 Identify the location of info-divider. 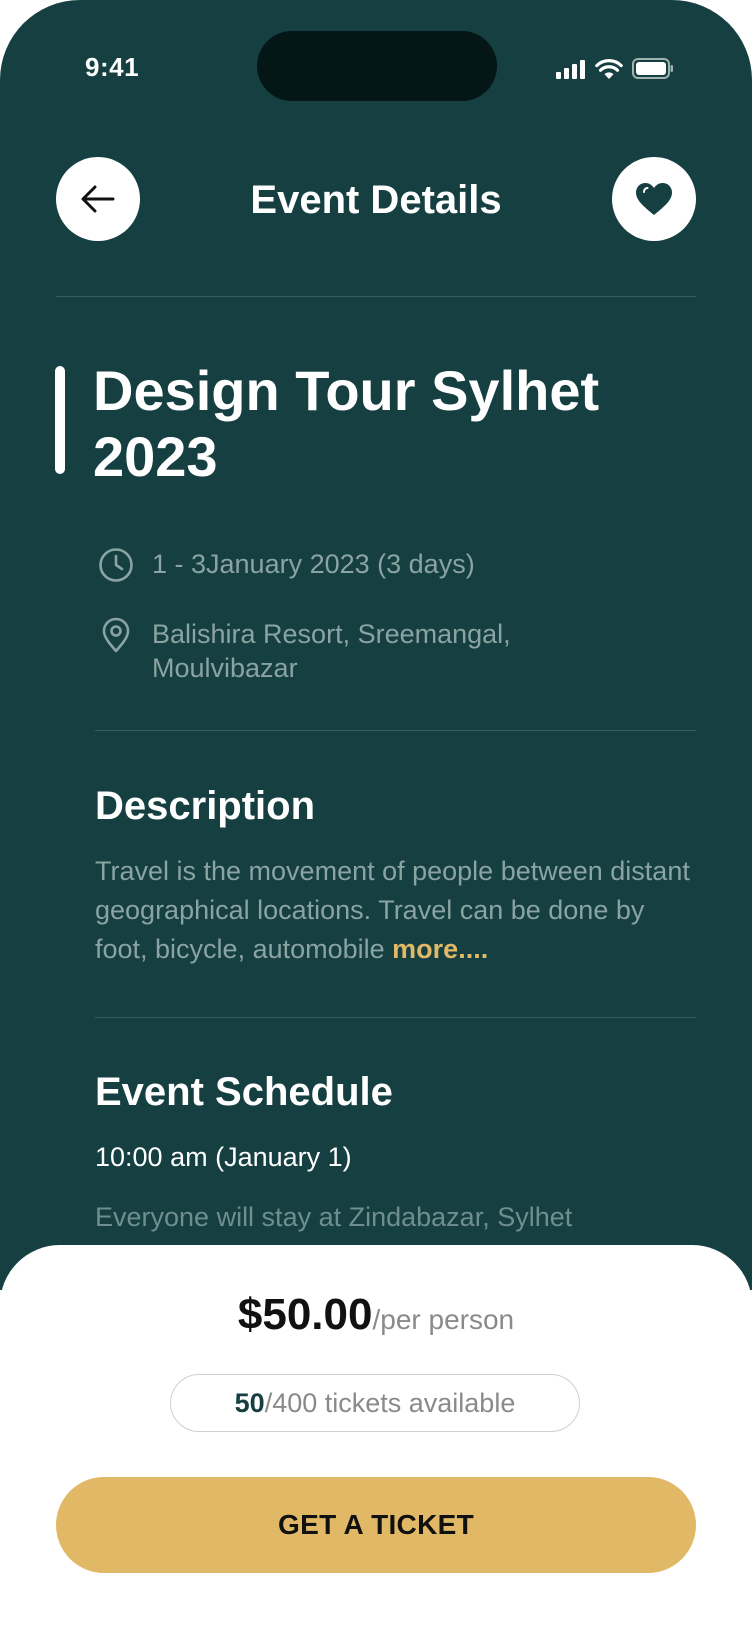
(395, 730).